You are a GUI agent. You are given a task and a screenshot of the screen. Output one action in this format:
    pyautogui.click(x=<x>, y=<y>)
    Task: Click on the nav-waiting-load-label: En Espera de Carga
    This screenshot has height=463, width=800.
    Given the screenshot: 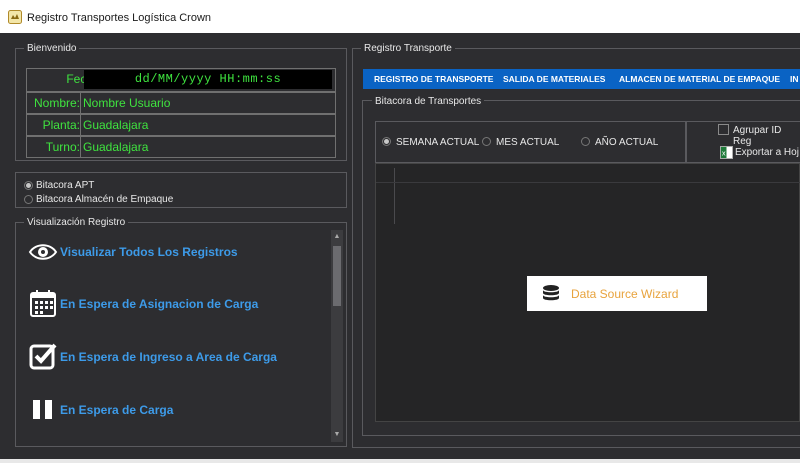 What is the action you would take?
    pyautogui.click(x=116, y=410)
    